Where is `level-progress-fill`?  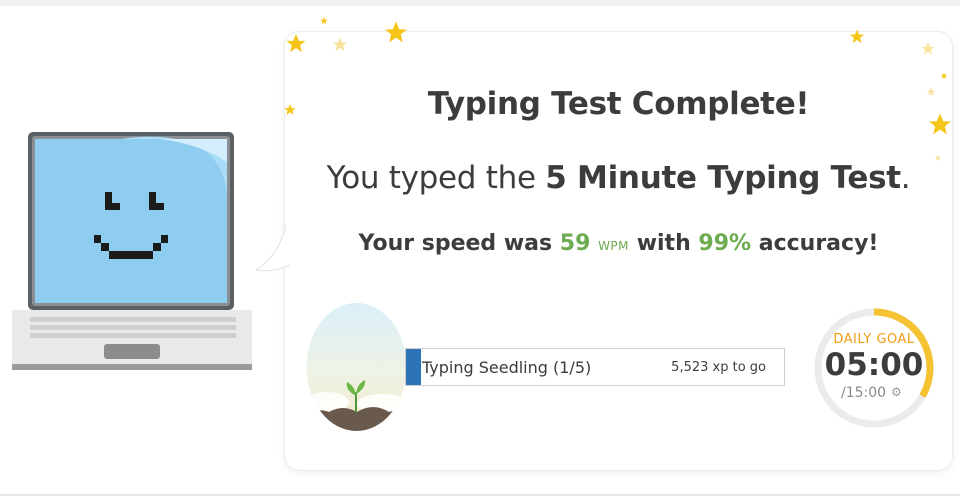 level-progress-fill is located at coordinates (414, 367).